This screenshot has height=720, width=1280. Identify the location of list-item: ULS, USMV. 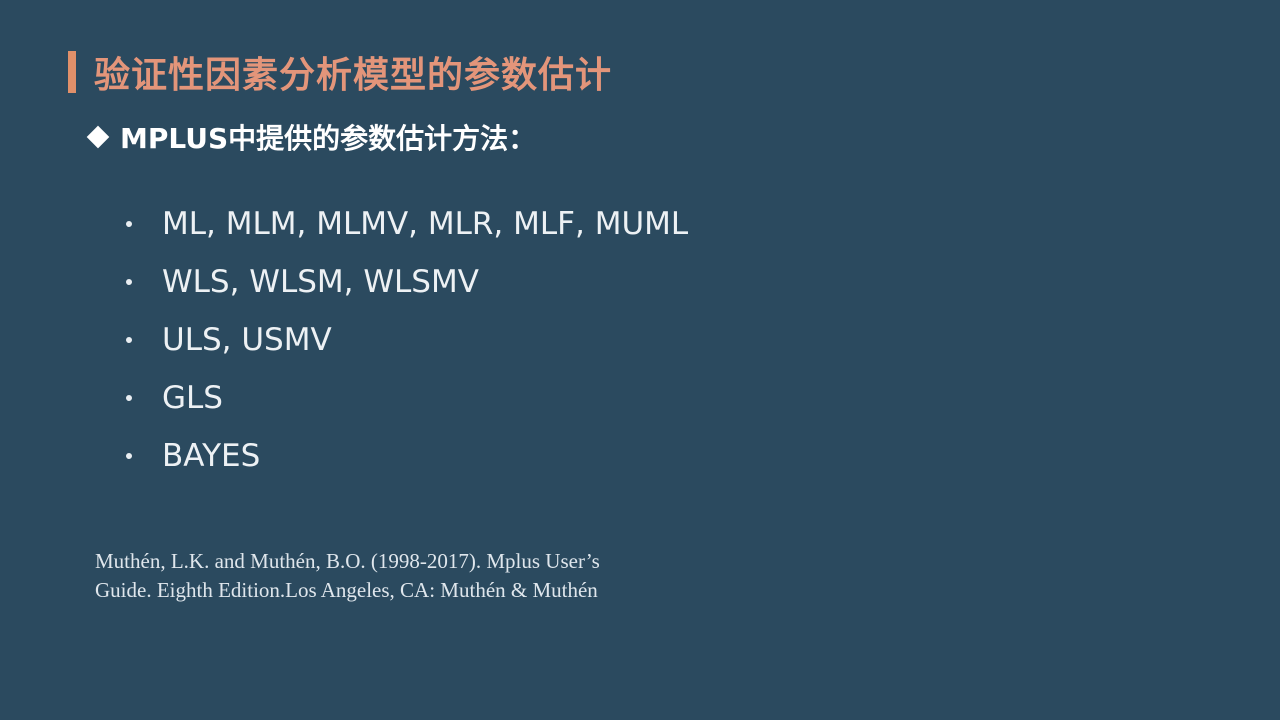
(407, 340).